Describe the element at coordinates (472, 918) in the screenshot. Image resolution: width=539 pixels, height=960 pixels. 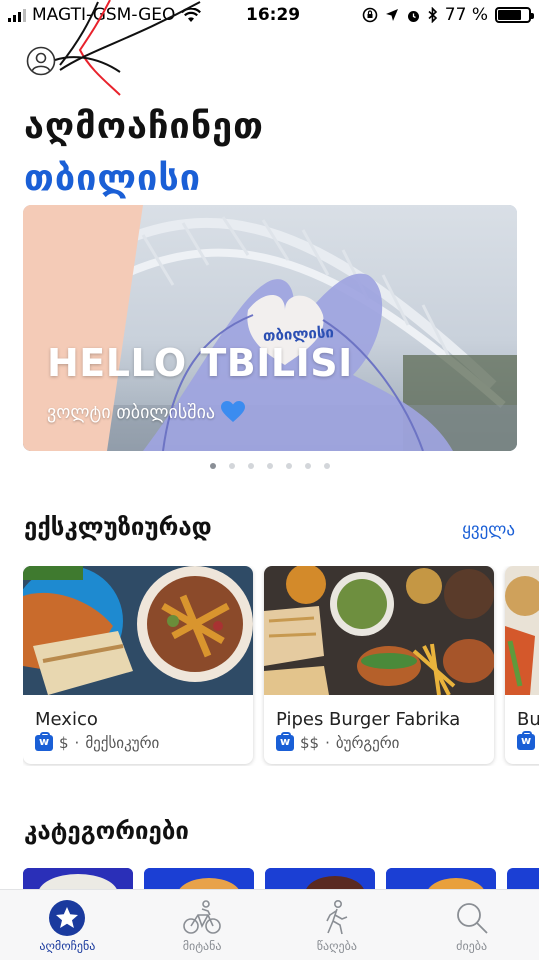
I see `search-icon` at that location.